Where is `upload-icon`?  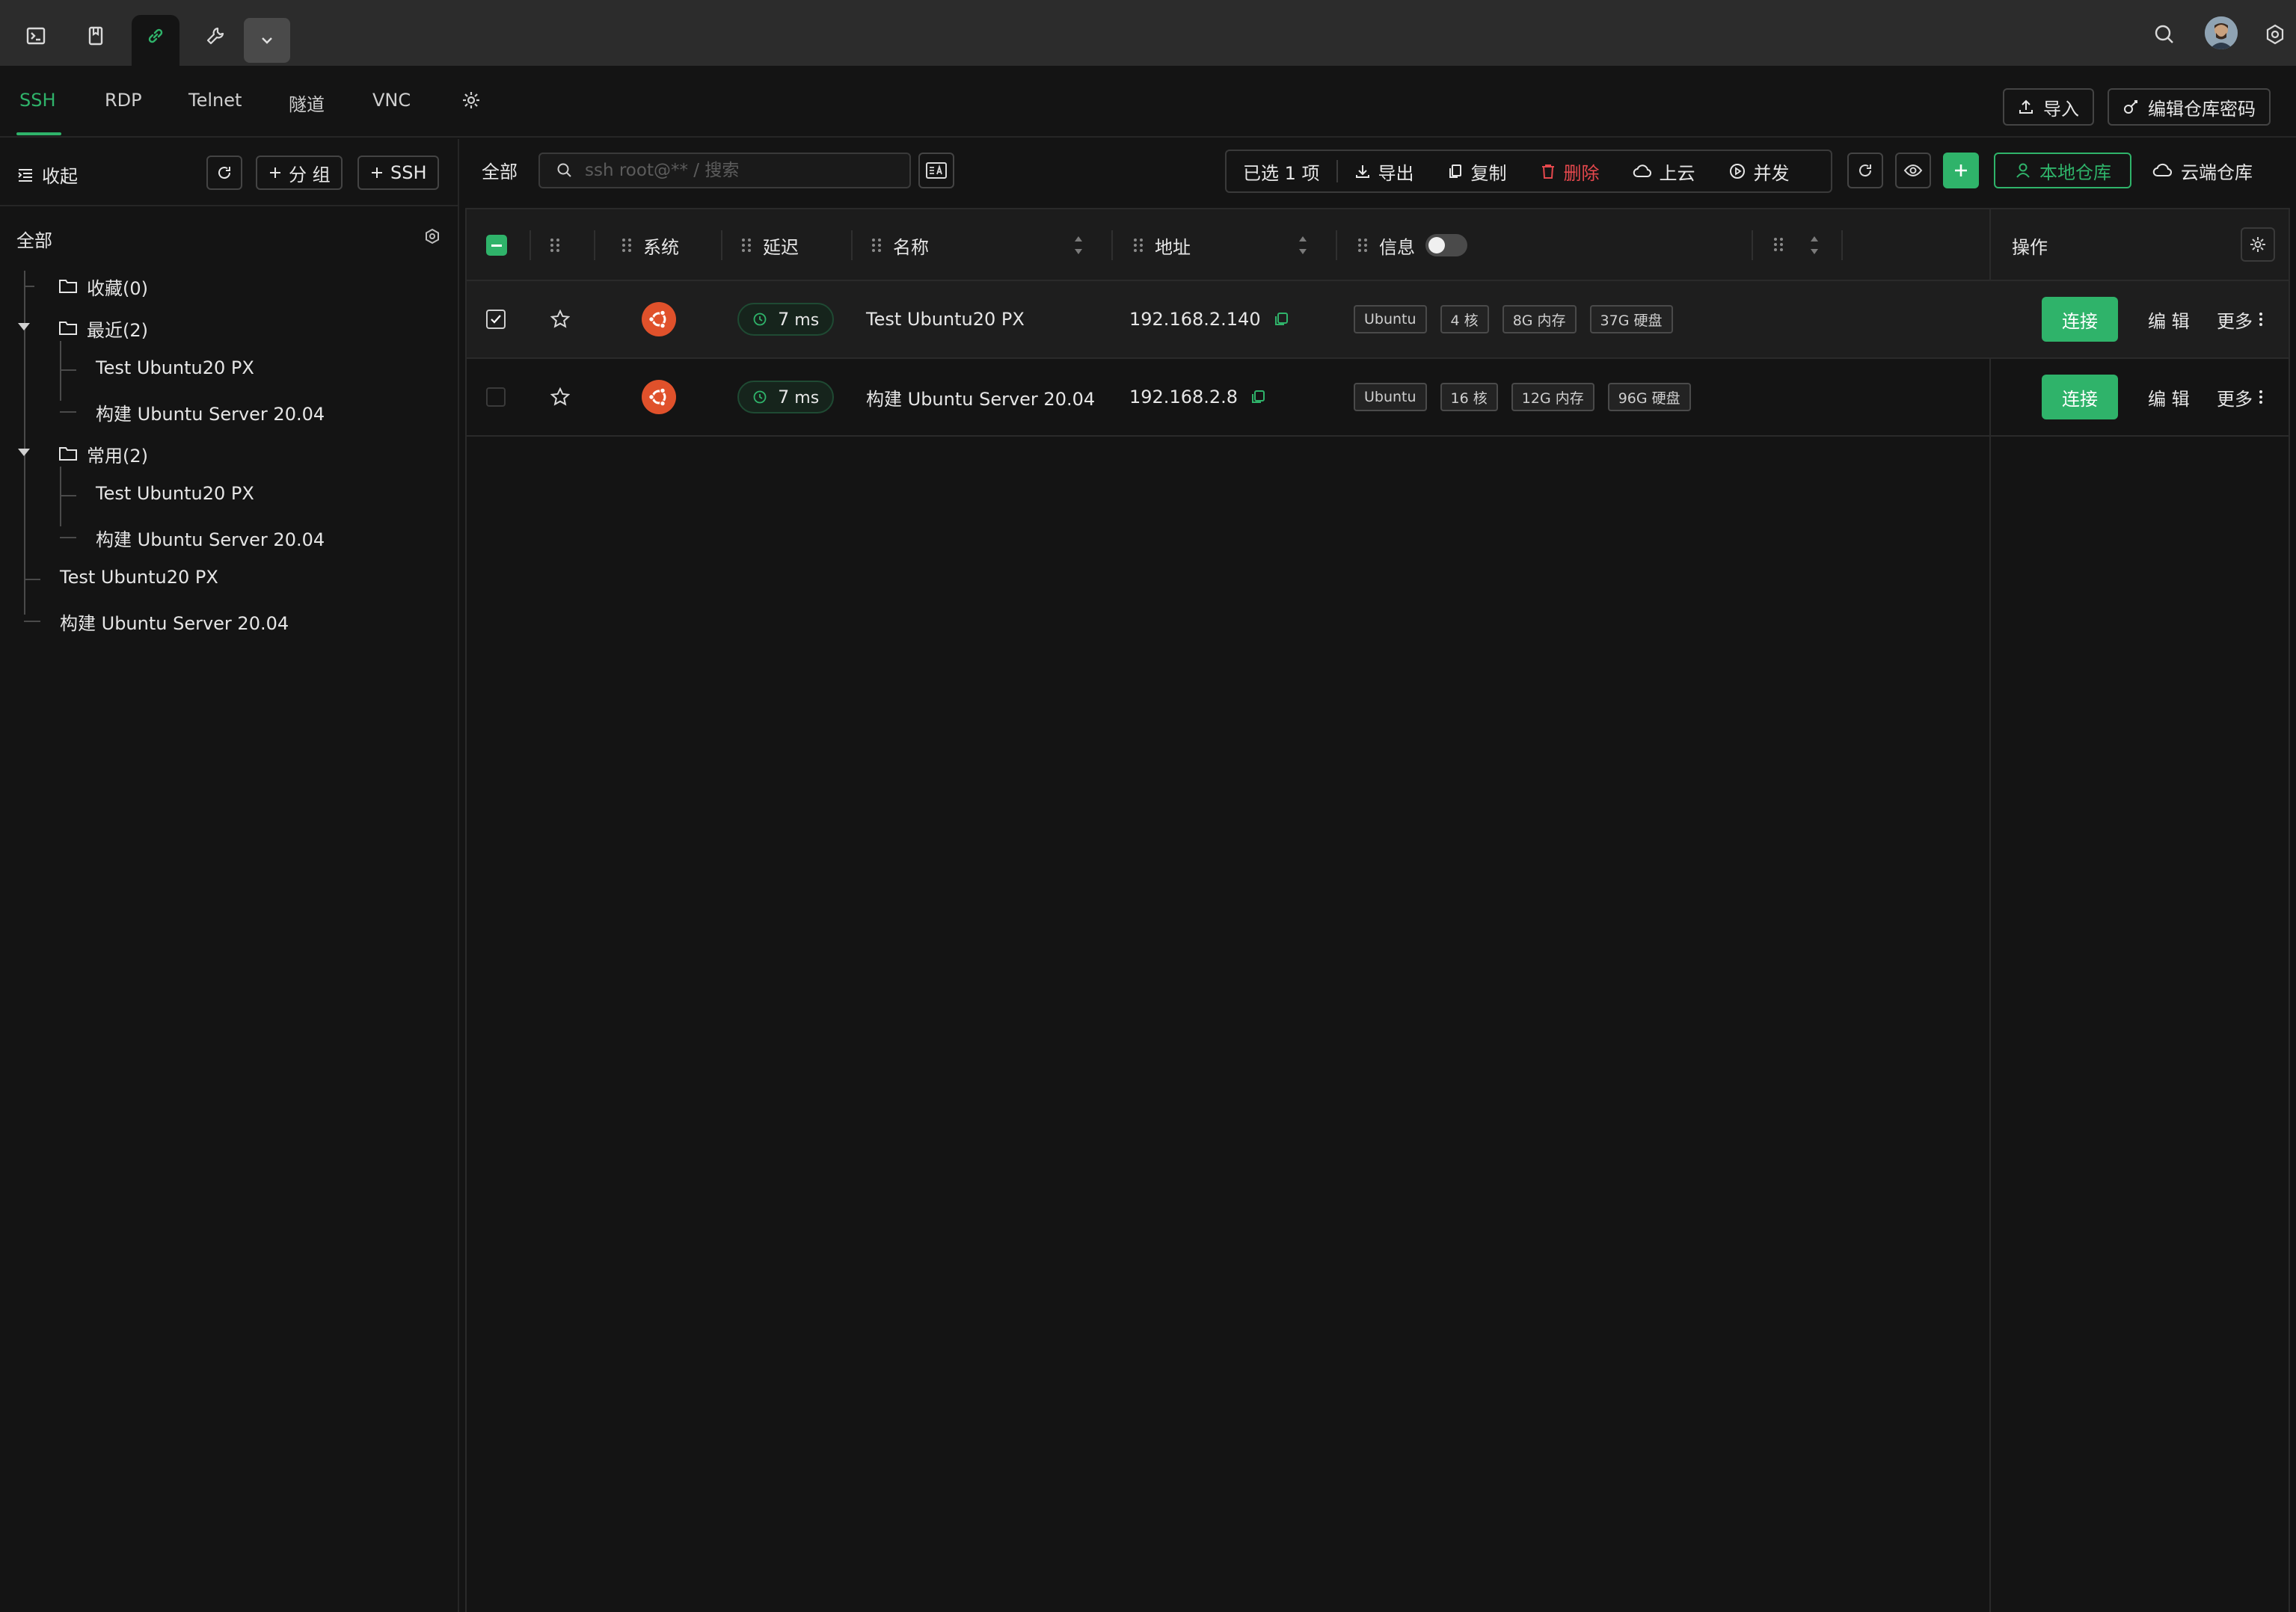 upload-icon is located at coordinates (2026, 107).